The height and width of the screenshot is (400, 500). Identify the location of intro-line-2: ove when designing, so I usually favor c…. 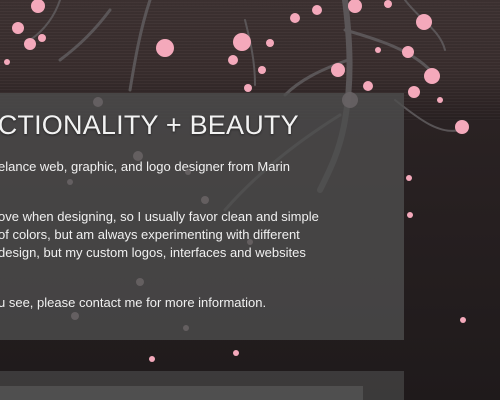
(159, 216).